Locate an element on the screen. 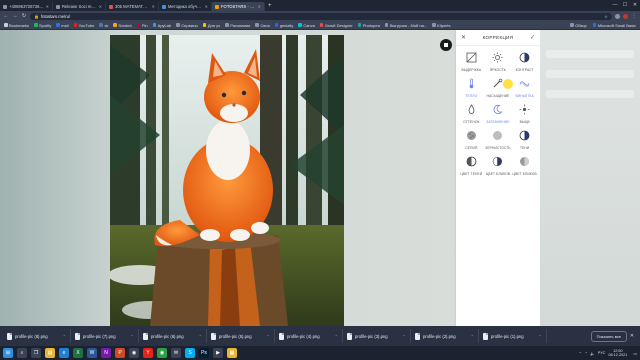  download-item: profile-pic (8).png ⌃ is located at coordinates (37, 336).